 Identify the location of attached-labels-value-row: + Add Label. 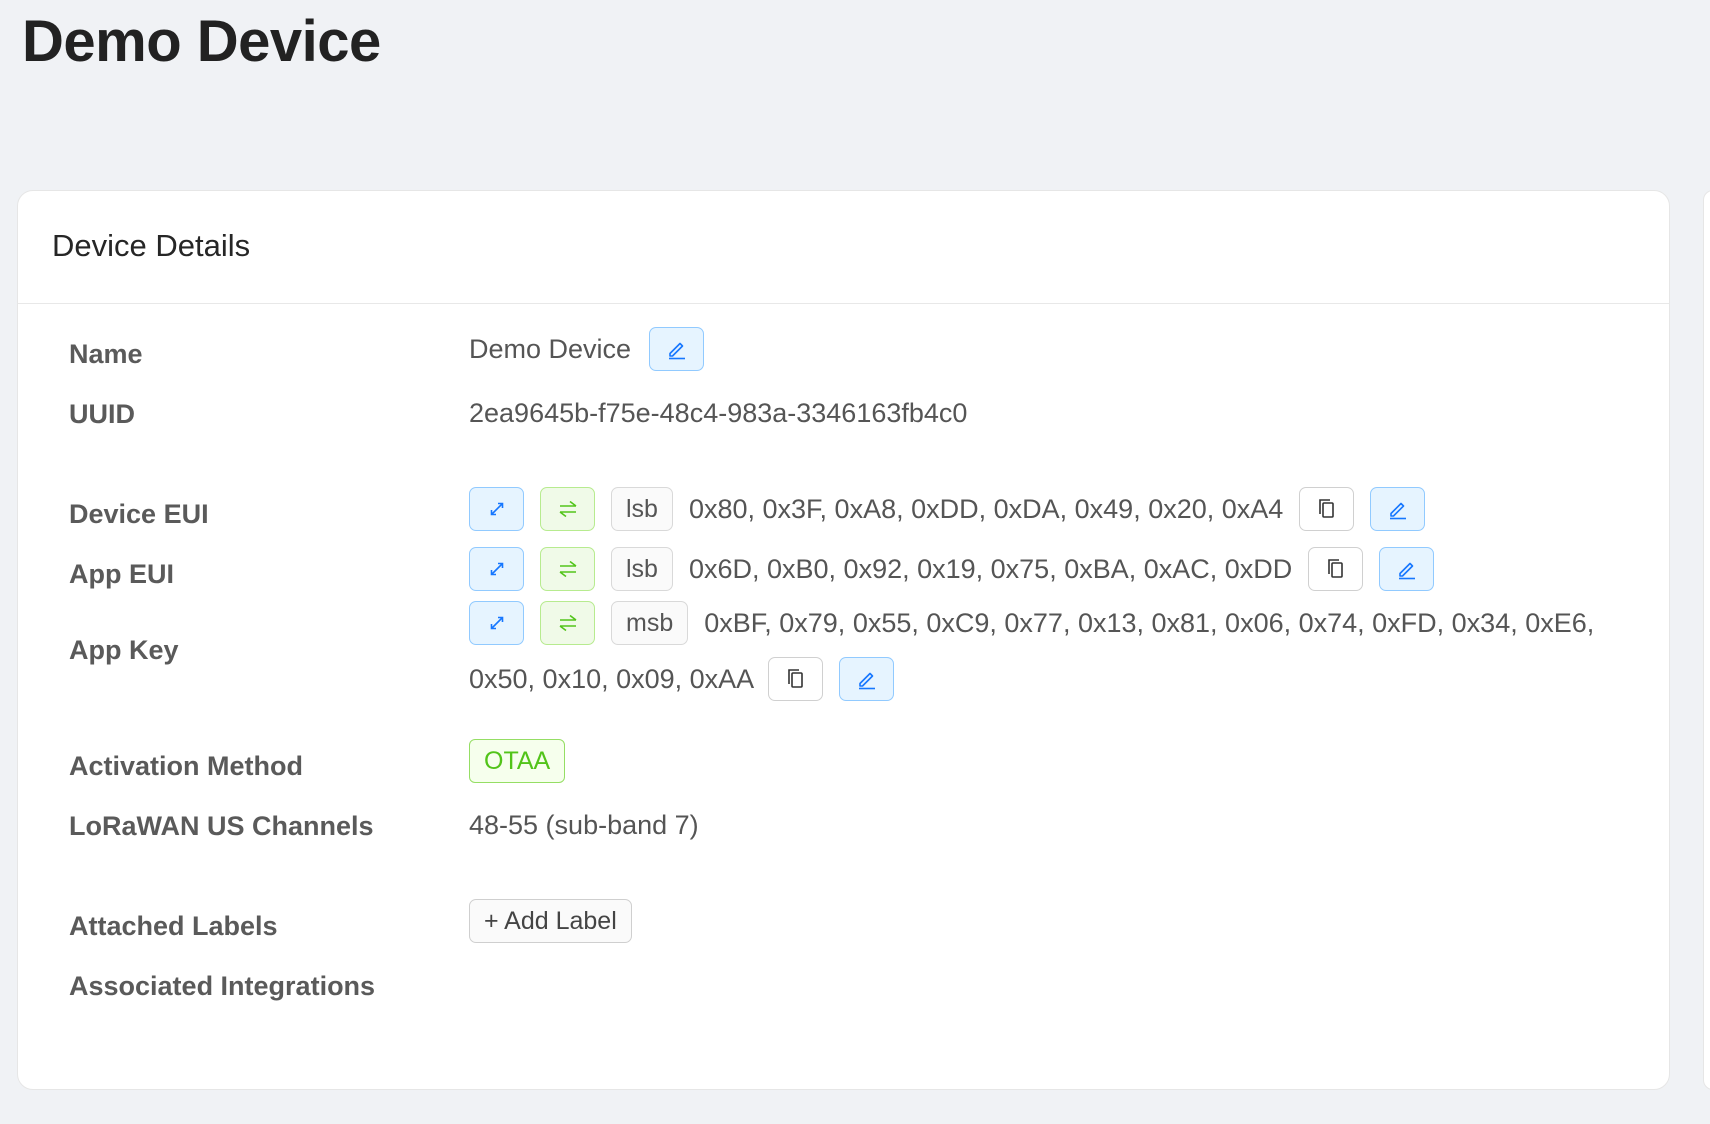
(550, 921).